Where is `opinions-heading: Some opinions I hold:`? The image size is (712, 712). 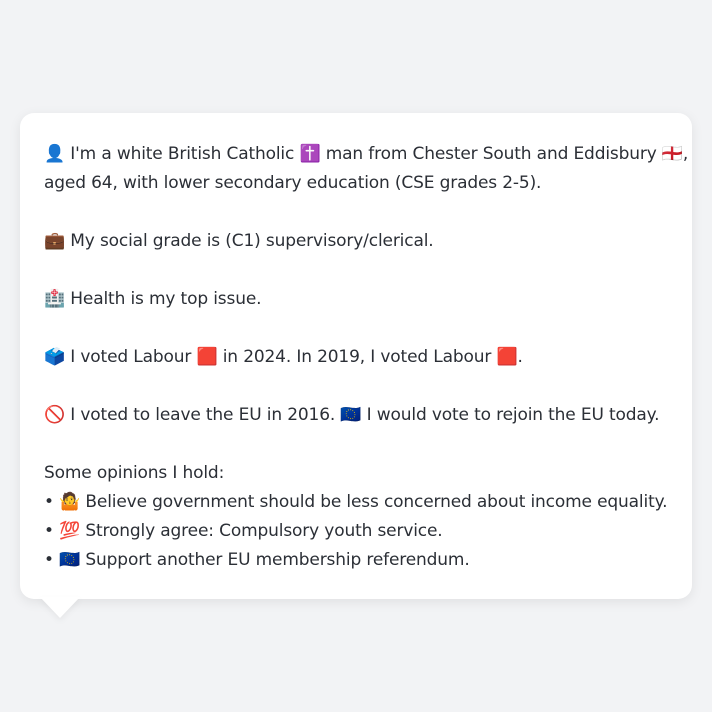
opinions-heading: Some opinions I hold: is located at coordinates (134, 473).